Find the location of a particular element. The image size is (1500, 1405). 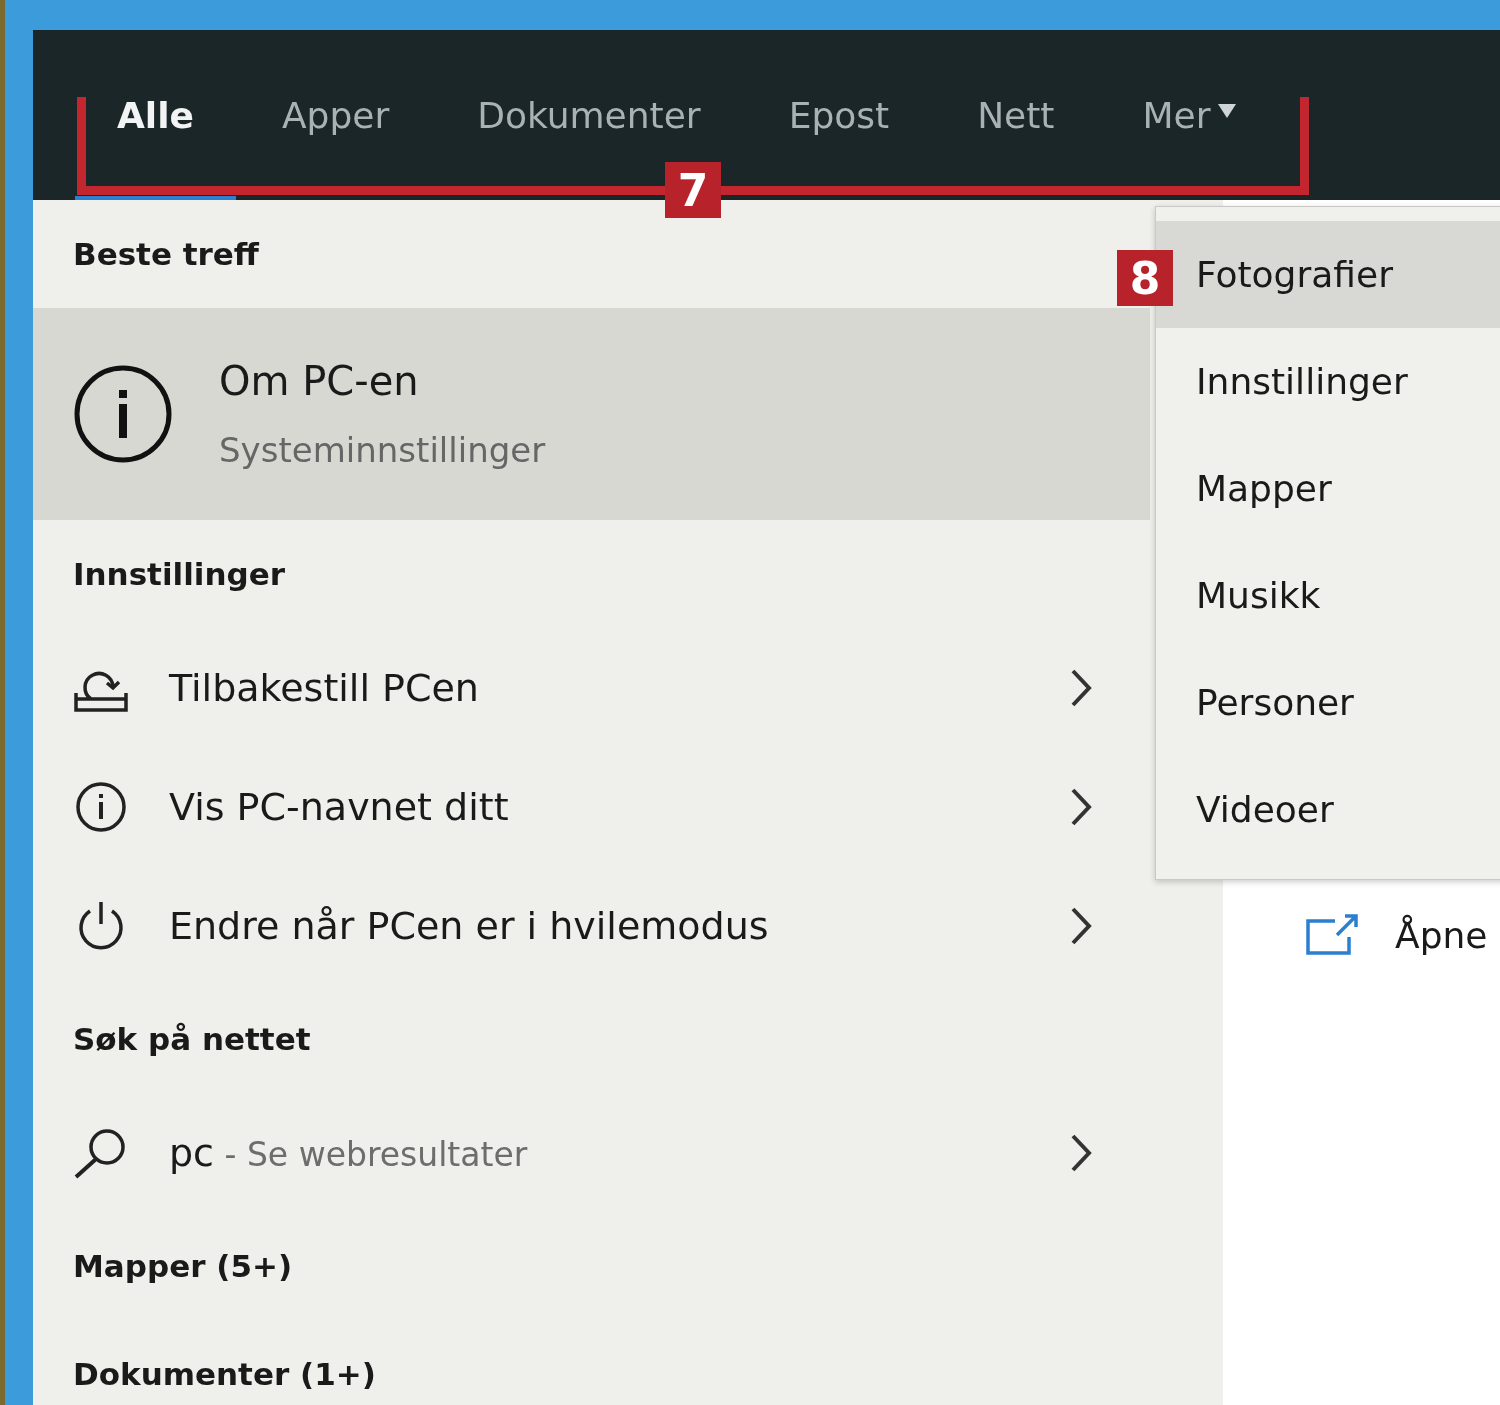

filter-tab: Nett is located at coordinates (1016, 115).